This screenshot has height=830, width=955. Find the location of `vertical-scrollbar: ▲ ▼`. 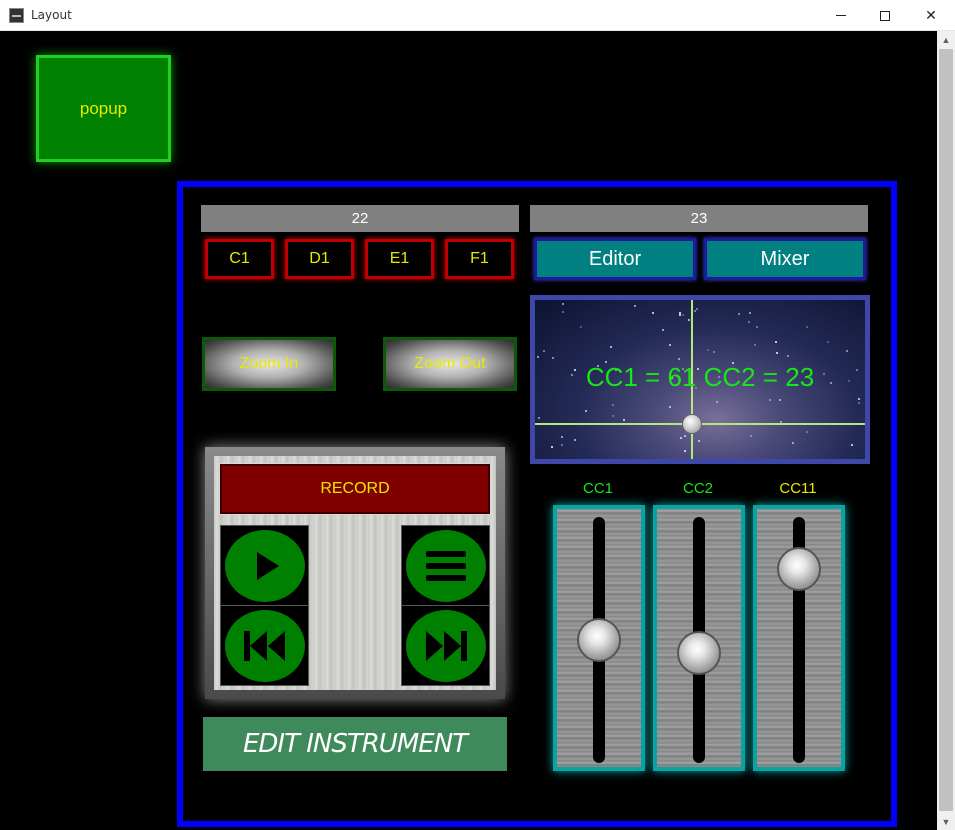

vertical-scrollbar: ▲ ▼ is located at coordinates (946, 430).